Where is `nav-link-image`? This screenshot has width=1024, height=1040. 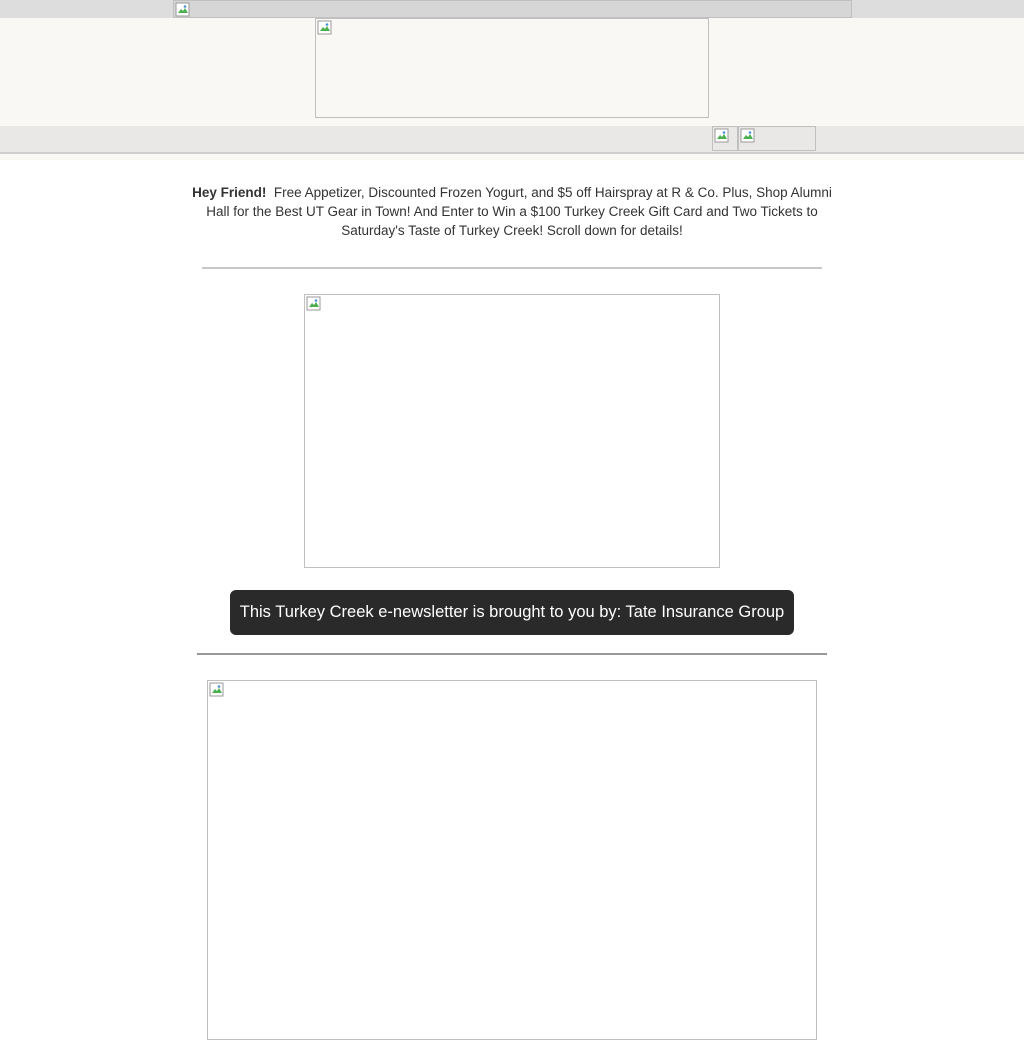
nav-link-image is located at coordinates (777, 138).